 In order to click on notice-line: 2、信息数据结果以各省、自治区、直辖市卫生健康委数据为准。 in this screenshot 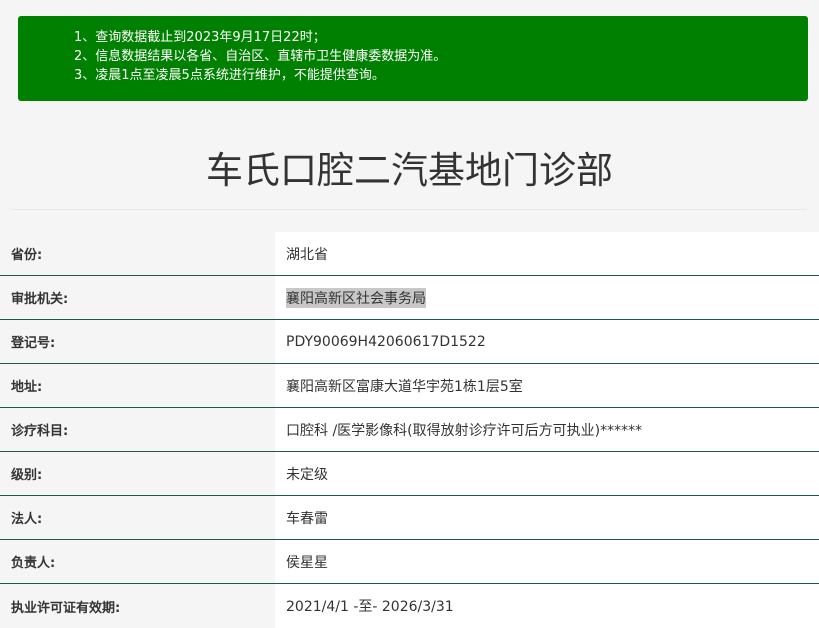, I will do `click(260, 56)`.